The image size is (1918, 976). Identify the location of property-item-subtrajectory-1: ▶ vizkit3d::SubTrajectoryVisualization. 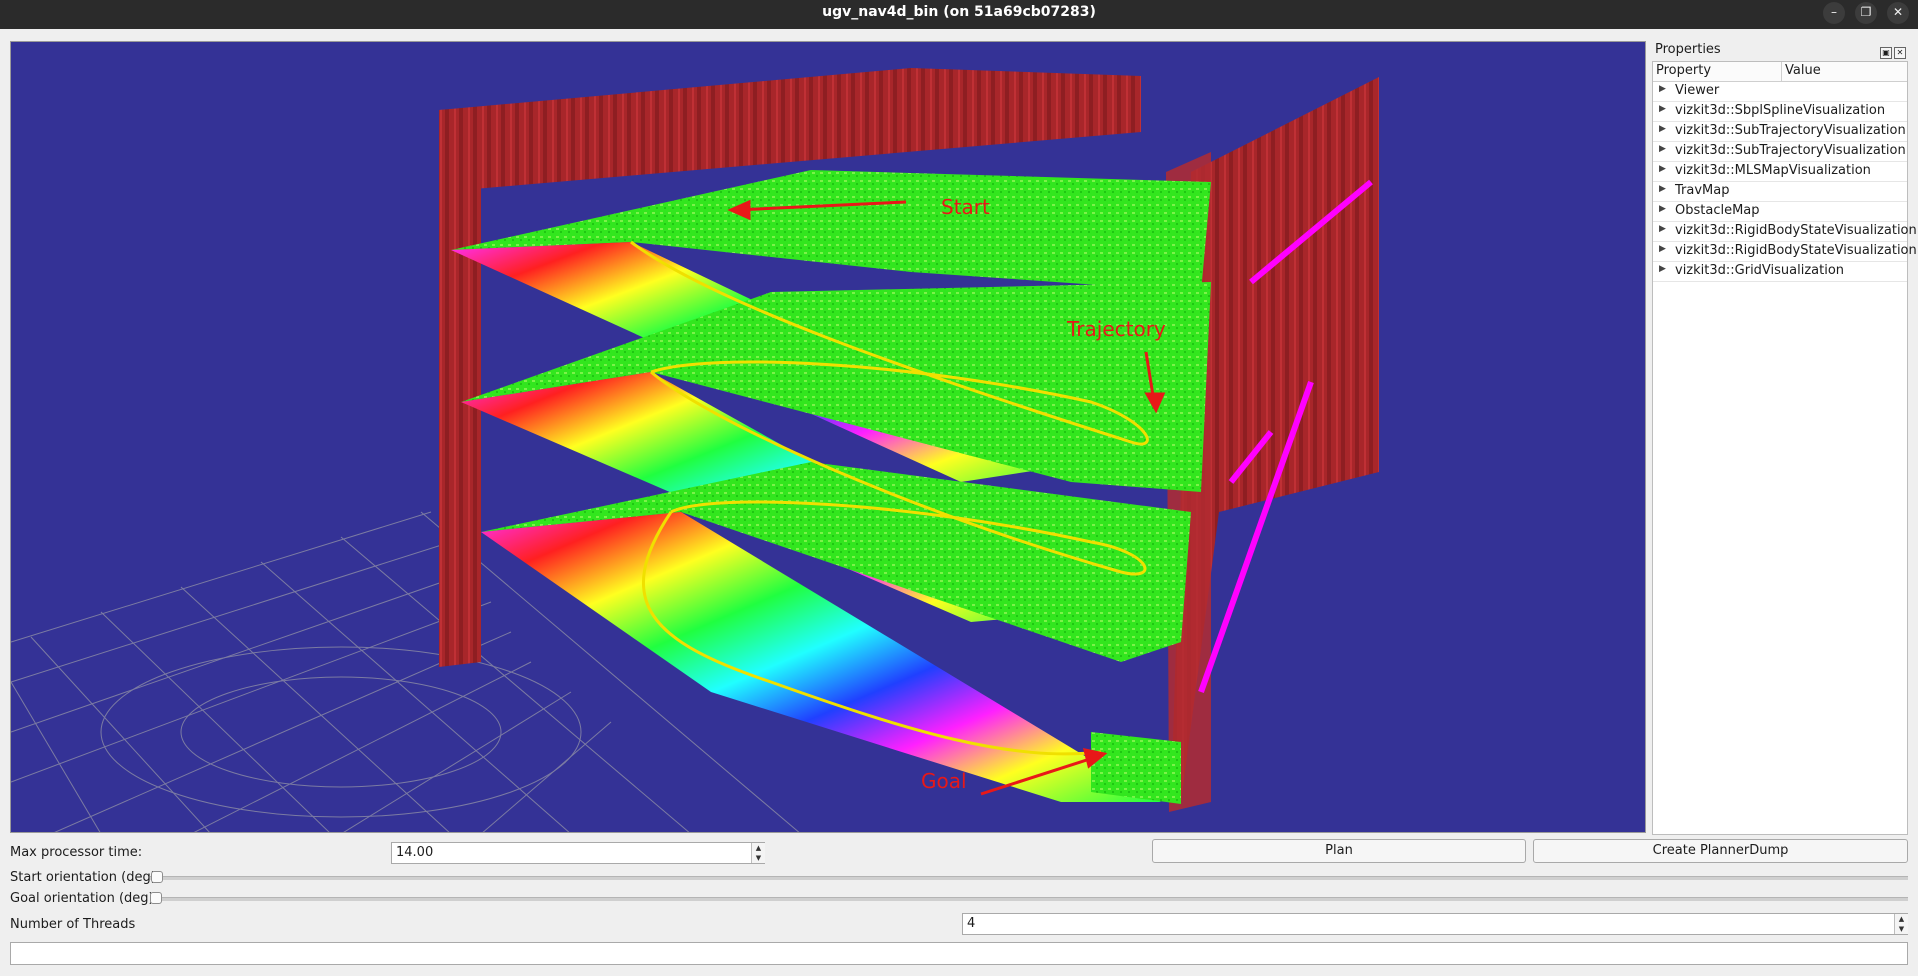
(1780, 132).